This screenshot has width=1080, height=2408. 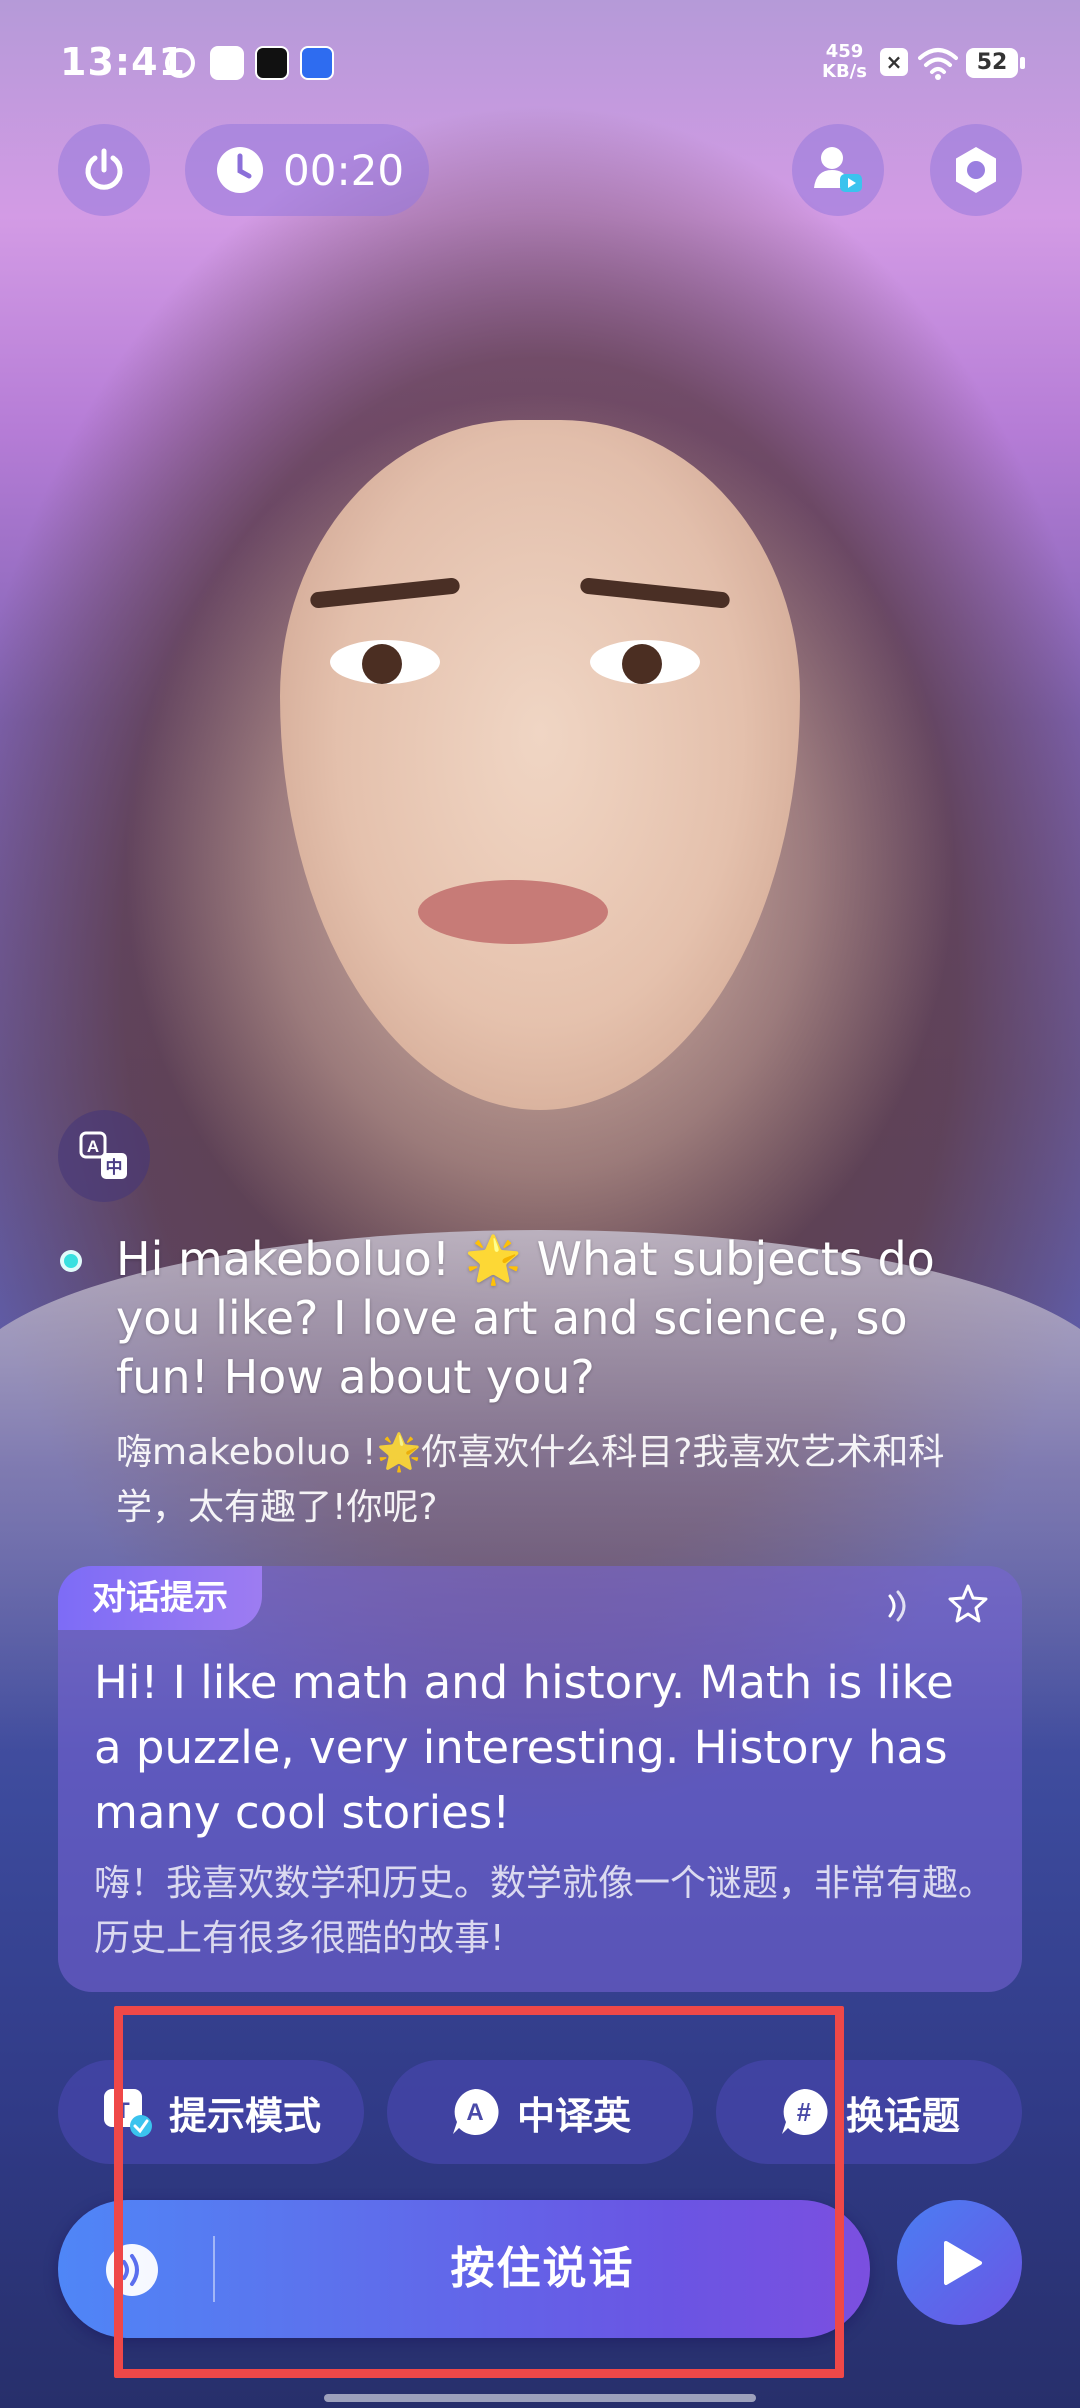 I want to click on speaking-indicator-dot, so click(x=71, y=1261).